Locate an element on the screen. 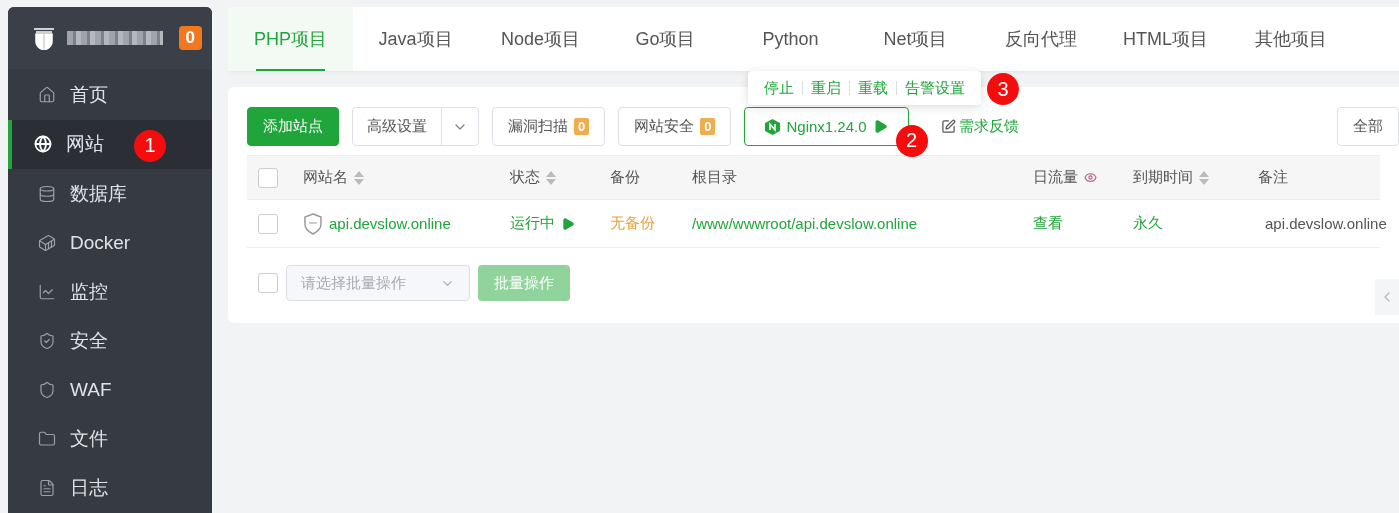 Image resolution: width=1399 pixels, height=513 pixels. tab: Python is located at coordinates (790, 39).